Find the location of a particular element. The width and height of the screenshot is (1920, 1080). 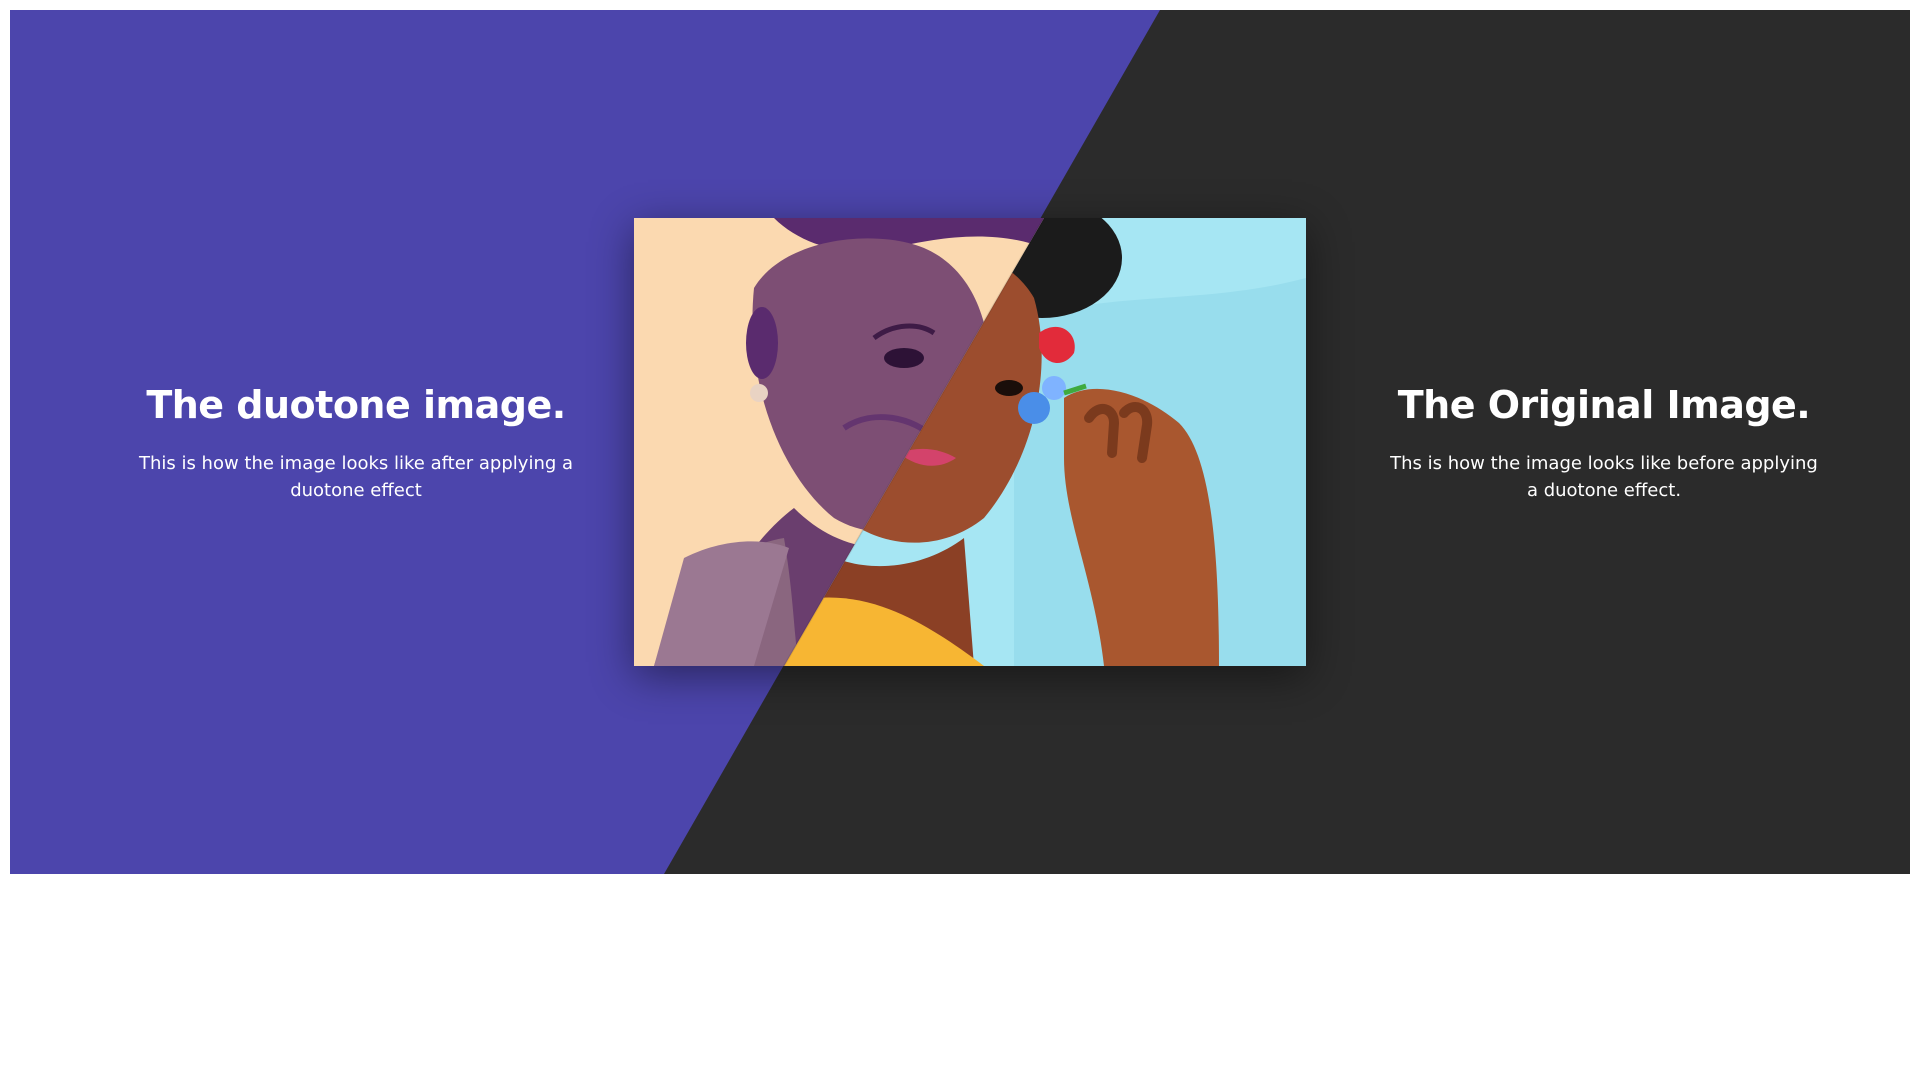

duotone-title: The duotone image. is located at coordinates (356, 405).